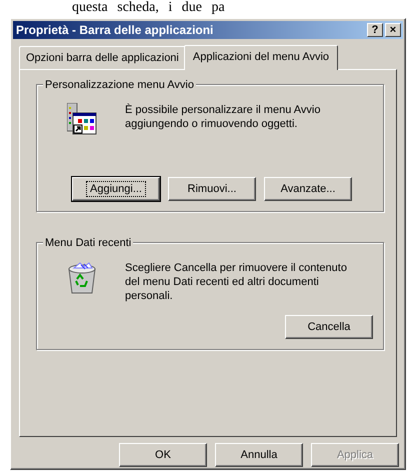 The width and height of the screenshot is (409, 474). Describe the element at coordinates (261, 57) in the screenshot. I see `tab: Applicazioni del menu Avvio` at that location.